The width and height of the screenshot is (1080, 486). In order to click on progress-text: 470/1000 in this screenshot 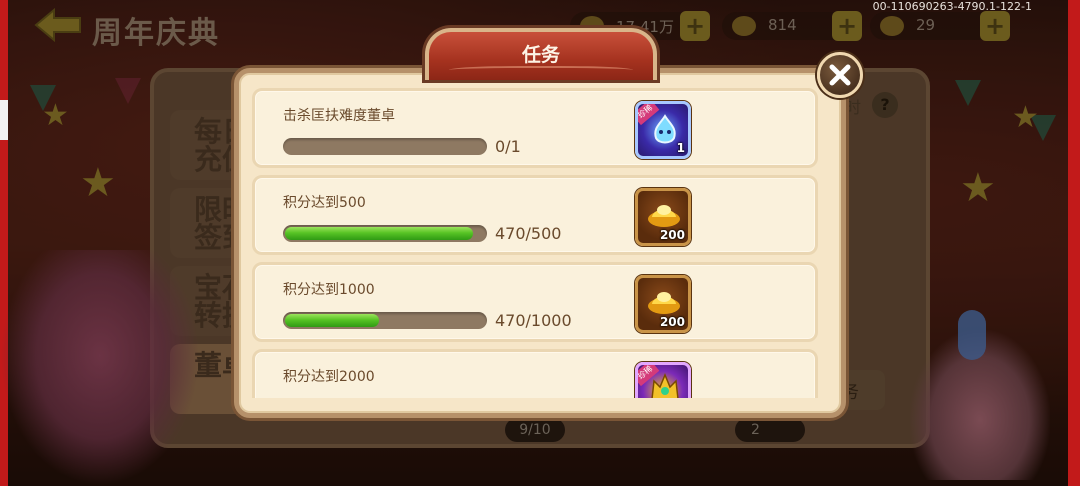, I will do `click(533, 320)`.